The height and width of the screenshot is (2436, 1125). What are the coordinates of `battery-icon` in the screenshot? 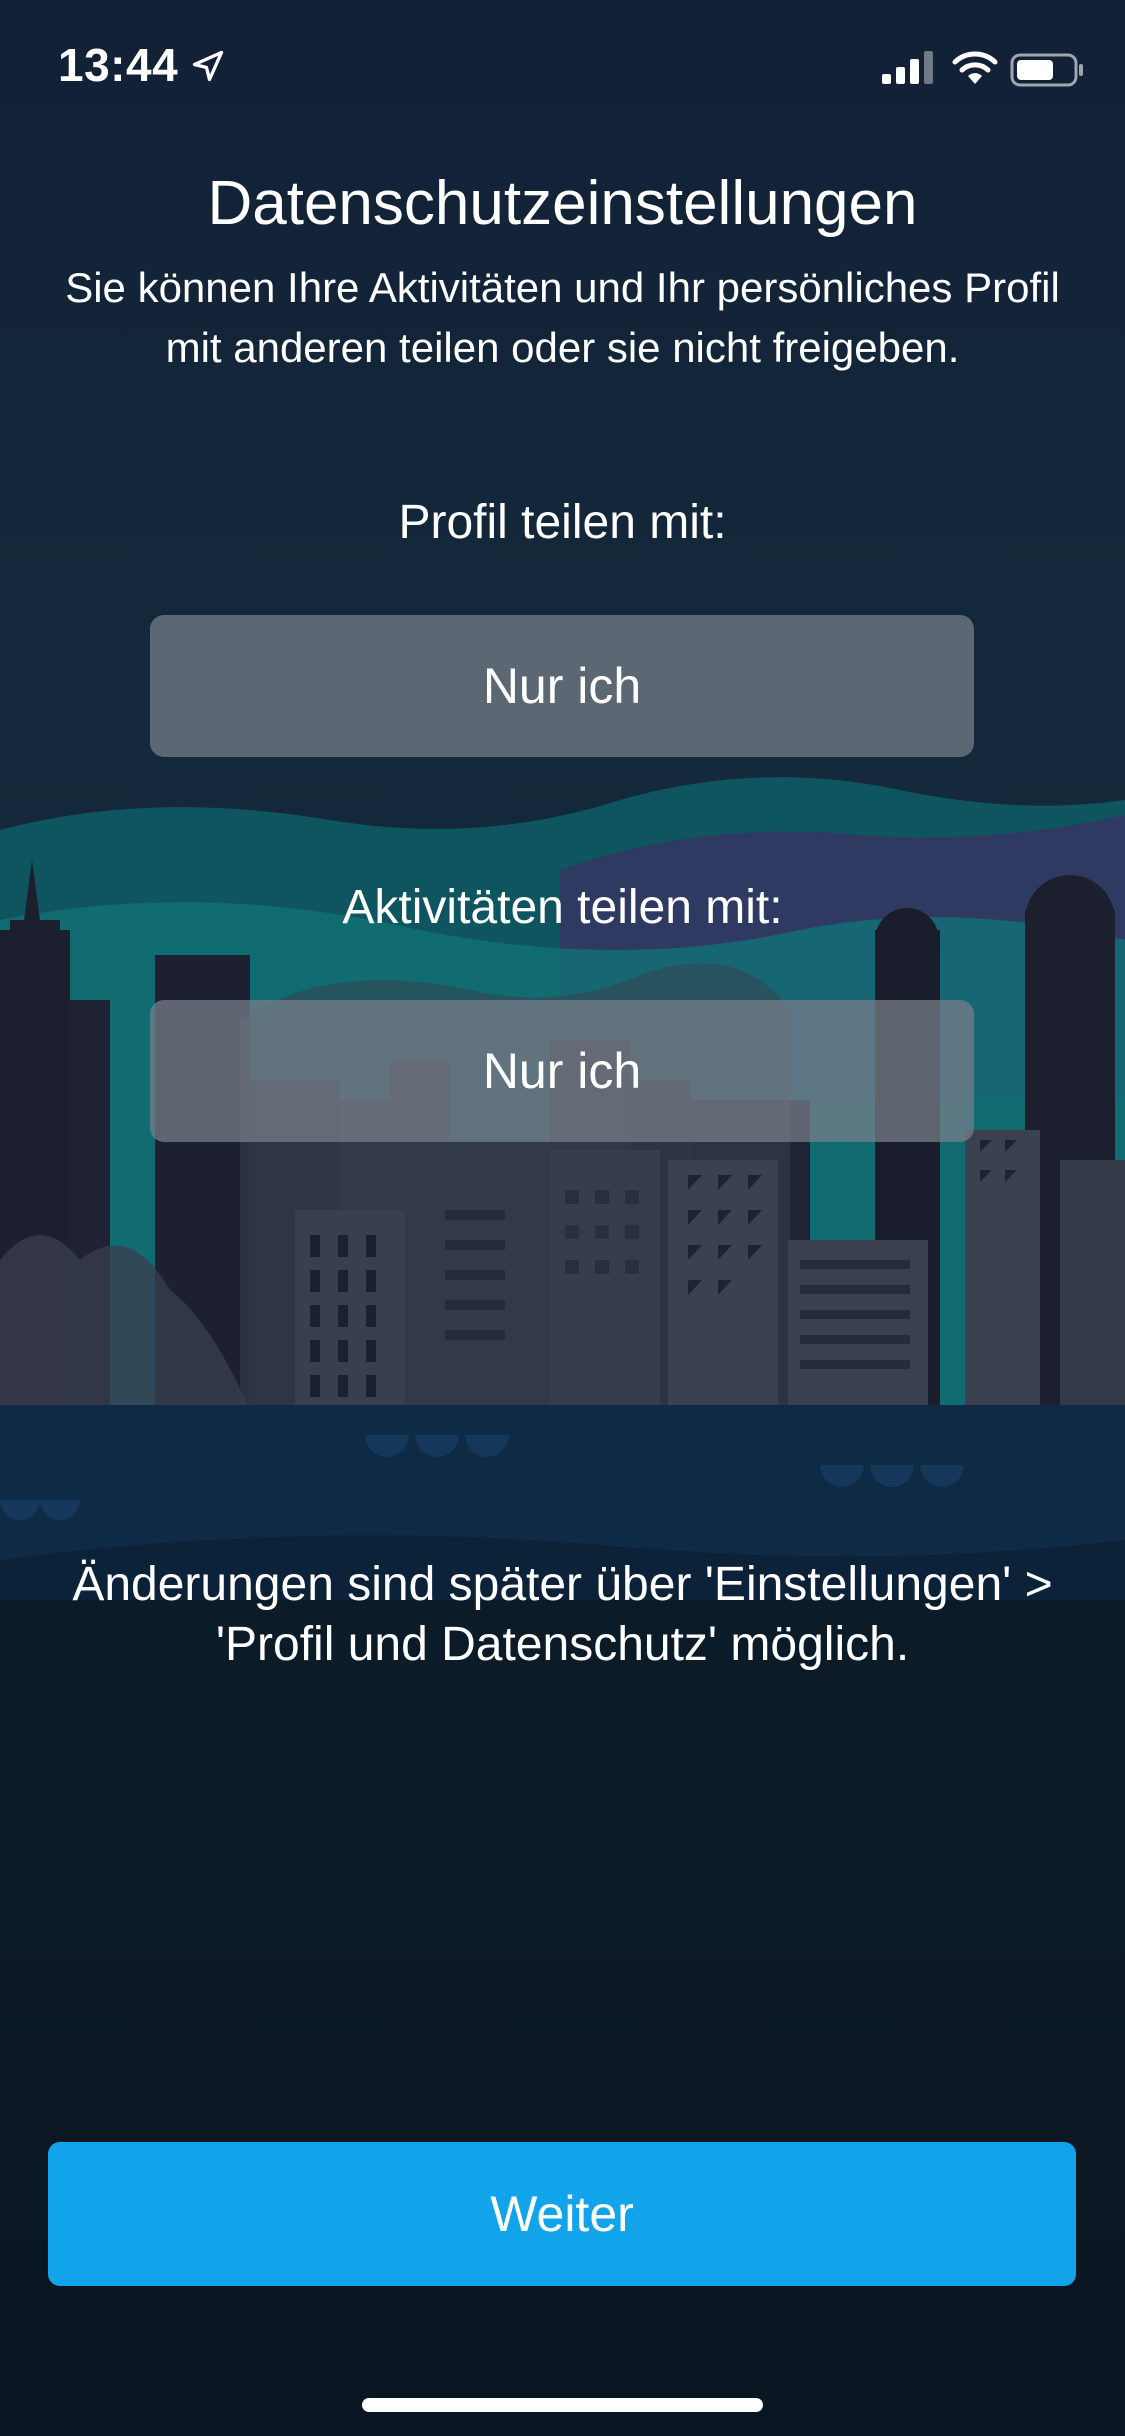 It's located at (1046, 70).